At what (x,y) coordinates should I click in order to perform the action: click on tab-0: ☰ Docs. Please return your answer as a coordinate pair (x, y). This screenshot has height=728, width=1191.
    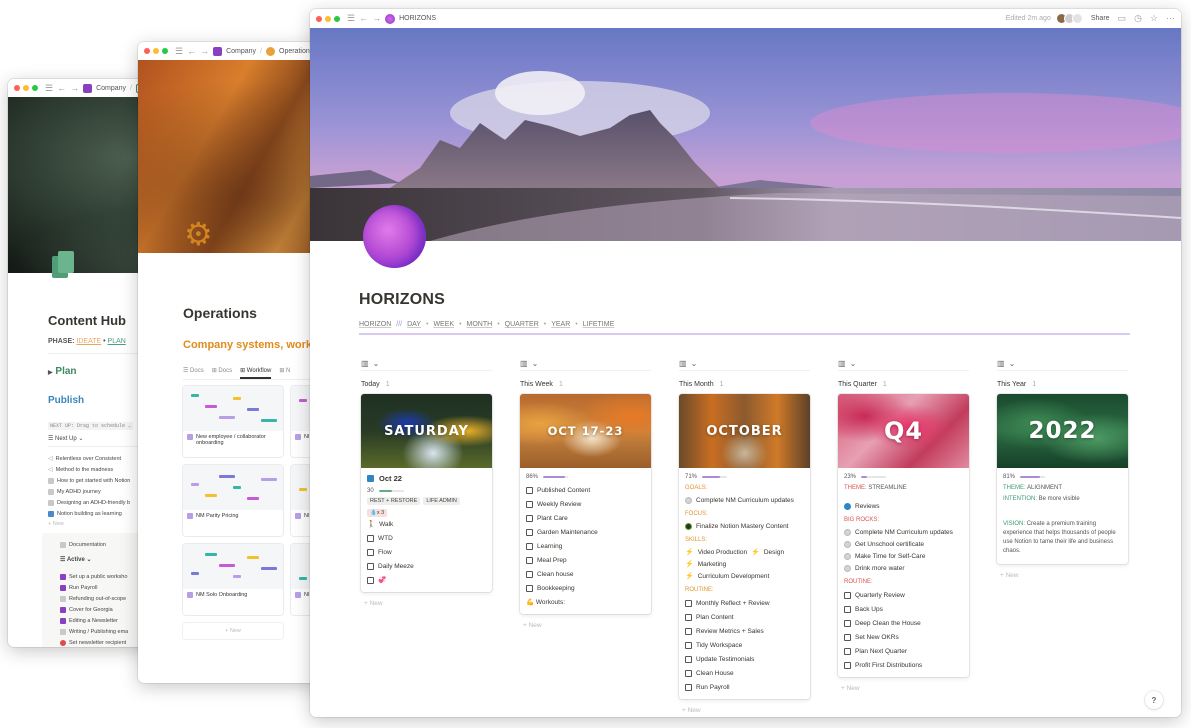
    Looking at the image, I should click on (193, 373).